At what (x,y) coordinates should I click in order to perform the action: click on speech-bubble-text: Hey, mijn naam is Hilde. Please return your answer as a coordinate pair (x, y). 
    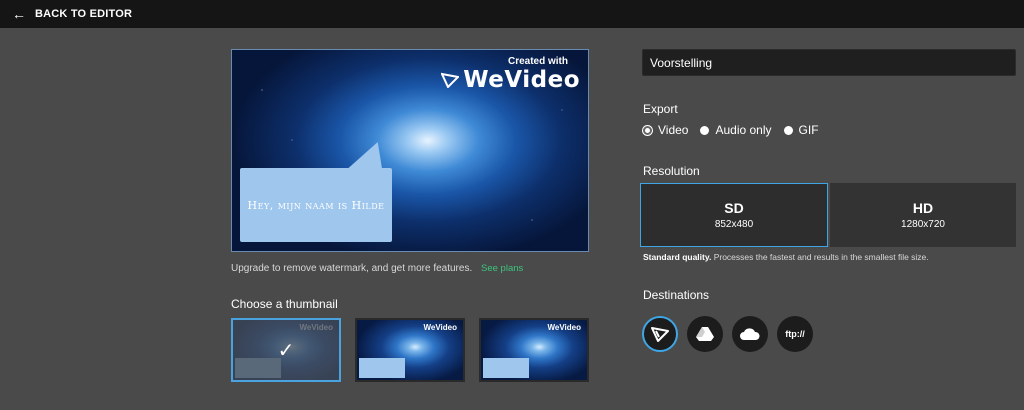
    Looking at the image, I should click on (316, 205).